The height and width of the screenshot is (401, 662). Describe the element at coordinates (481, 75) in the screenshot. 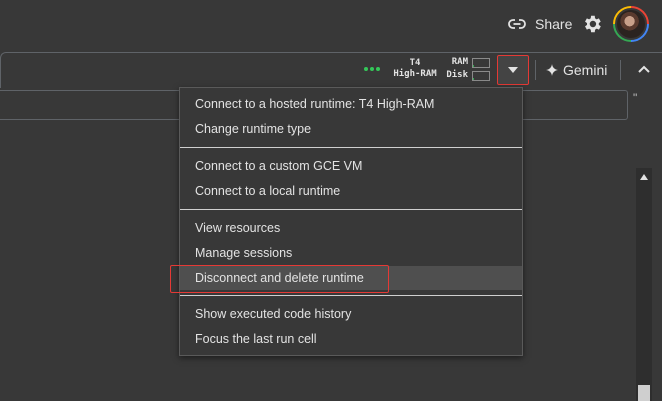

I see `disk-meter` at that location.